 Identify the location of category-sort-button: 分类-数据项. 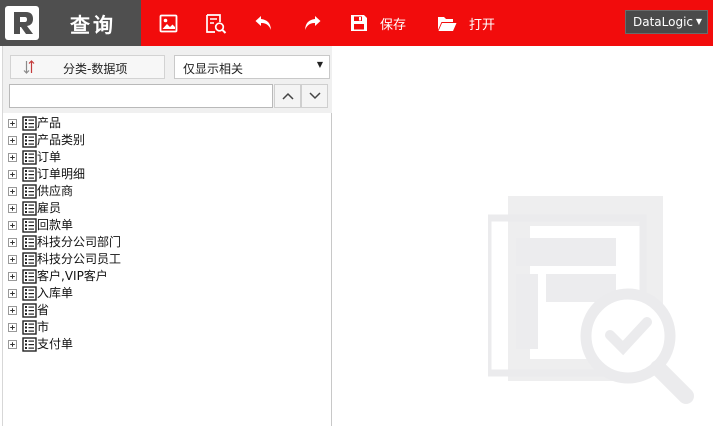
(87, 67).